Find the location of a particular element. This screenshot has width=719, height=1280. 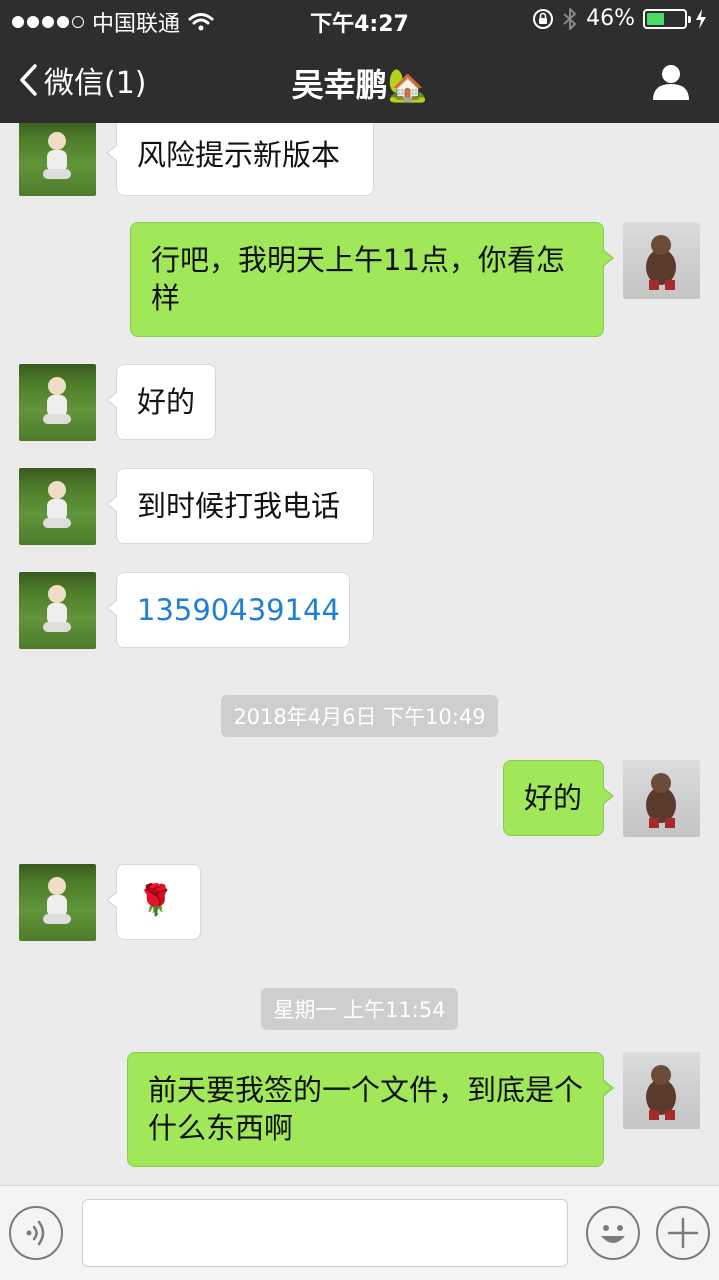

voice-icon is located at coordinates (35, 1233).